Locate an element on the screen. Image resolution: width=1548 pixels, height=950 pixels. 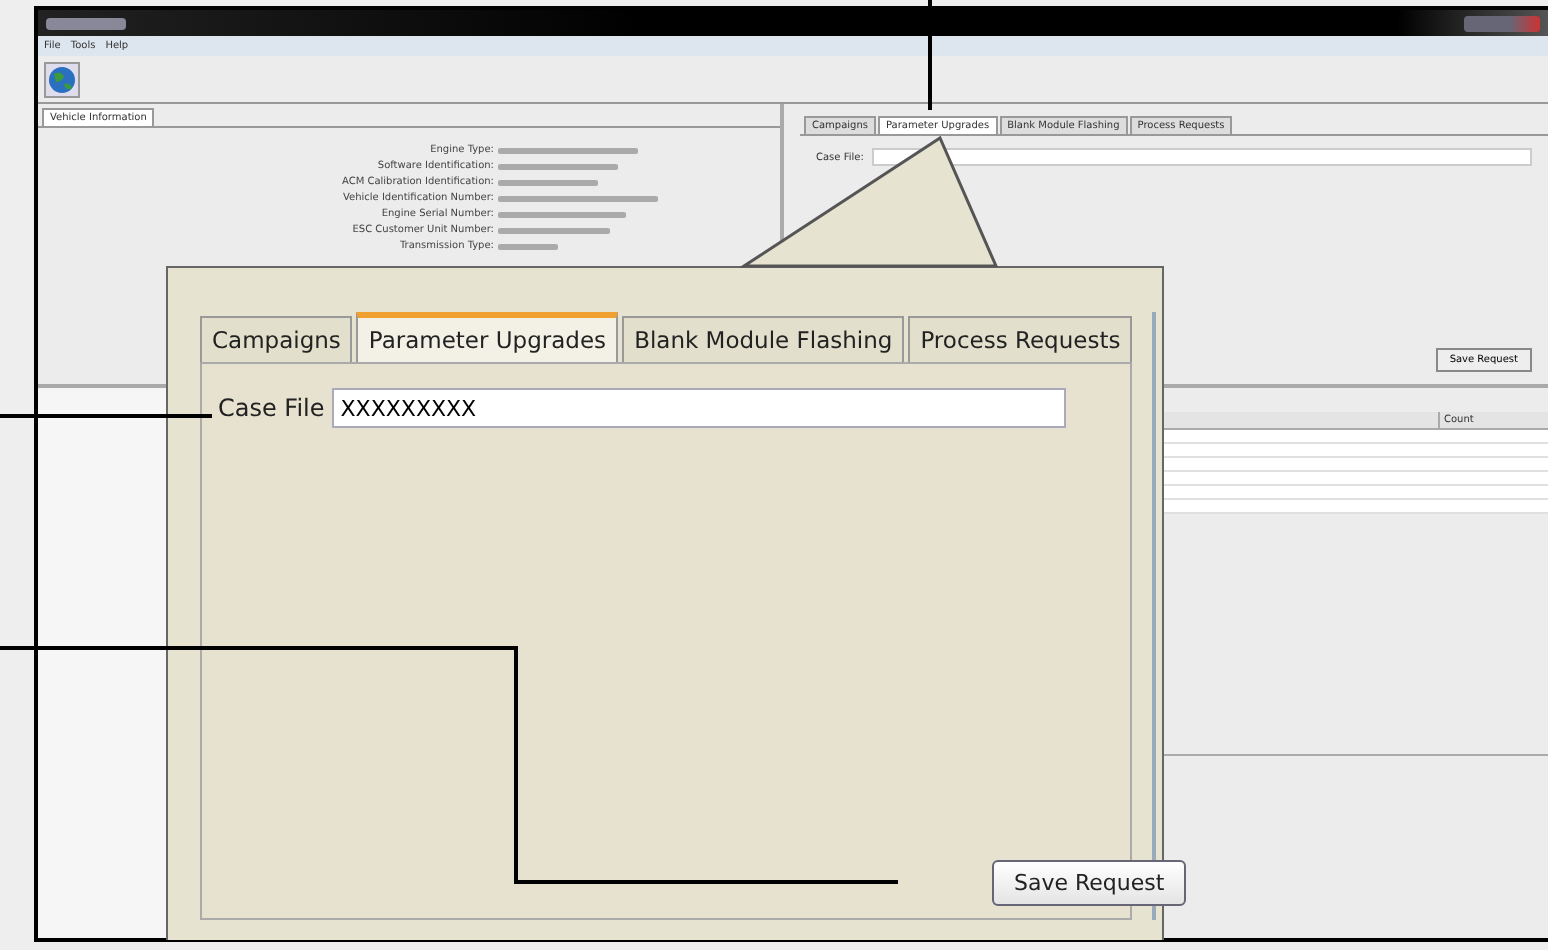
tab: Blank Module Flashing is located at coordinates (763, 339).